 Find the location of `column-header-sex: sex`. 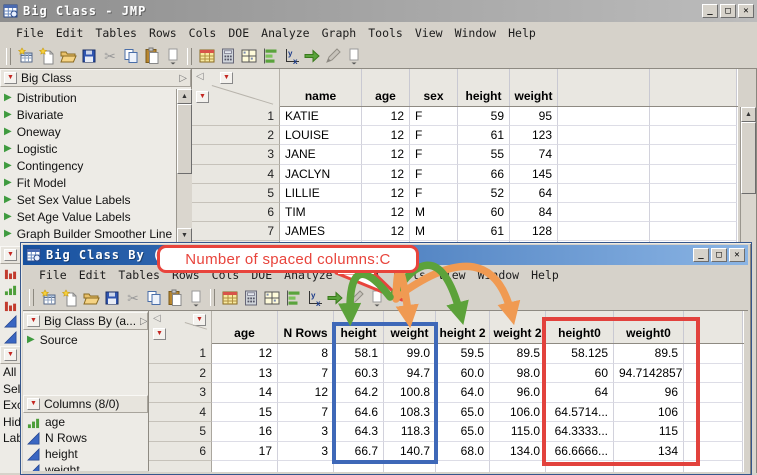

column-header-sex: sex is located at coordinates (434, 87).